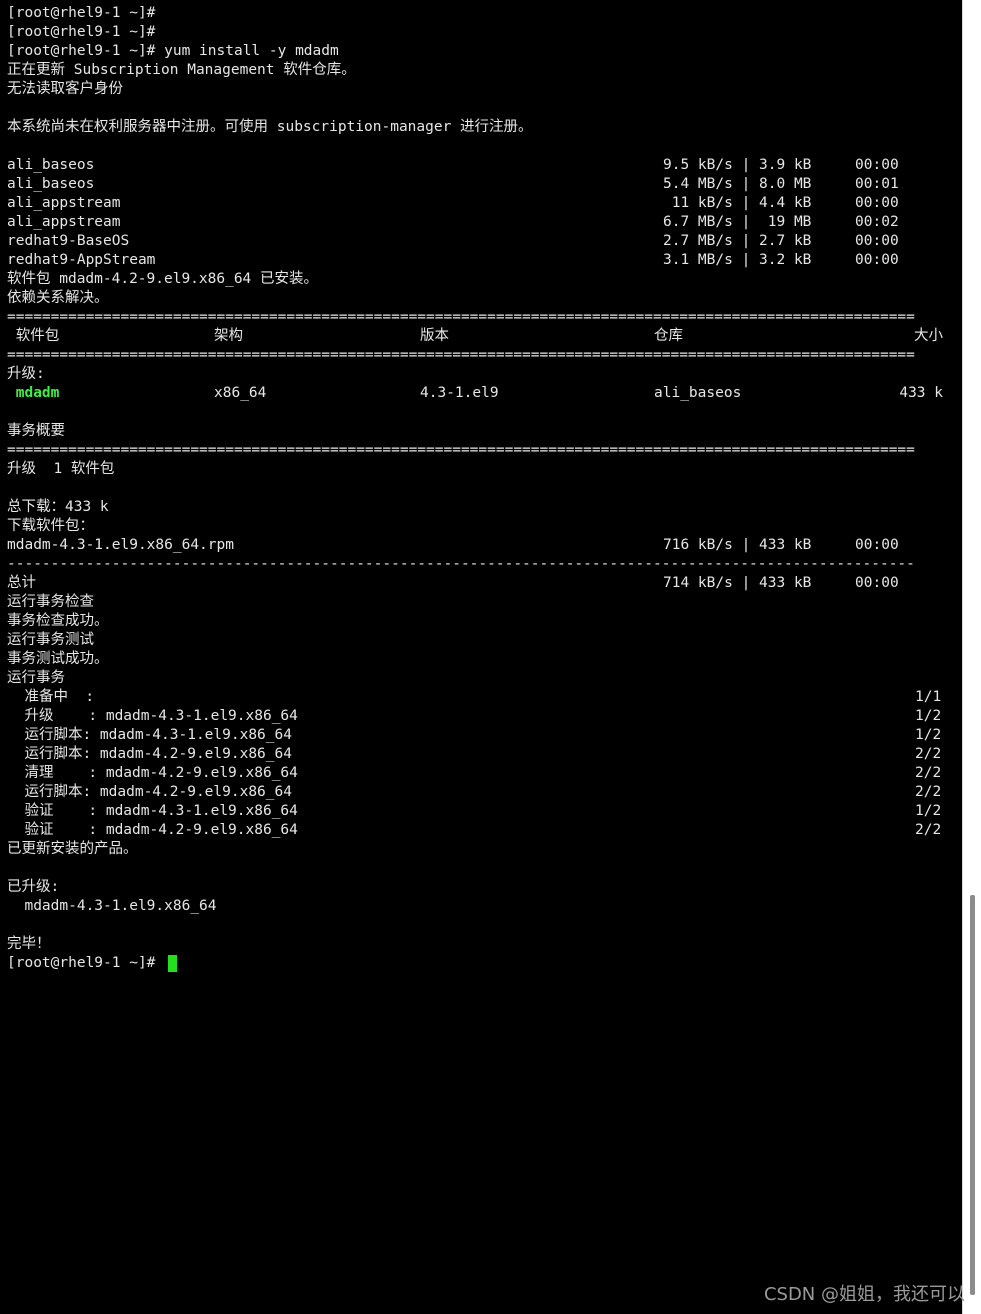 The width and height of the screenshot is (981, 1314). I want to click on terminal-line: 升级:, so click(482, 374).